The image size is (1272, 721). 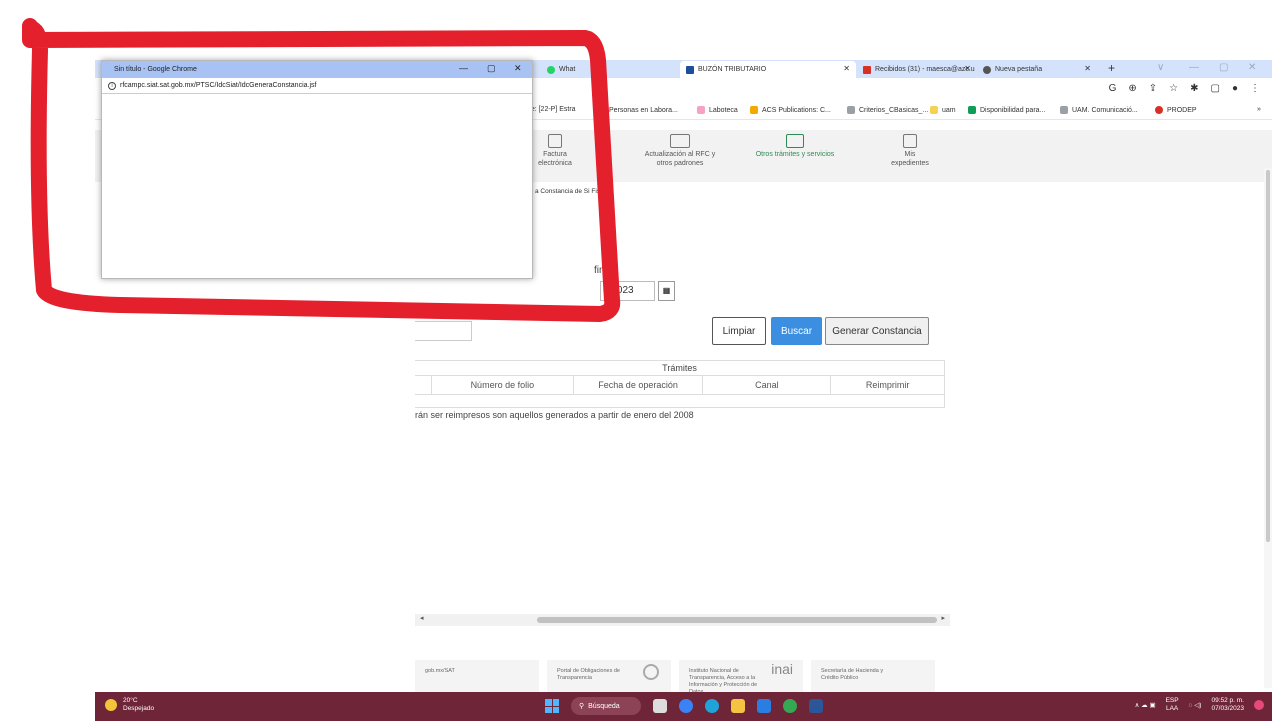 What do you see at coordinates (917, 69) in the screenshot?
I see `tab-gmail: Recibidos (31) - maesca@azc.u ✕` at bounding box center [917, 69].